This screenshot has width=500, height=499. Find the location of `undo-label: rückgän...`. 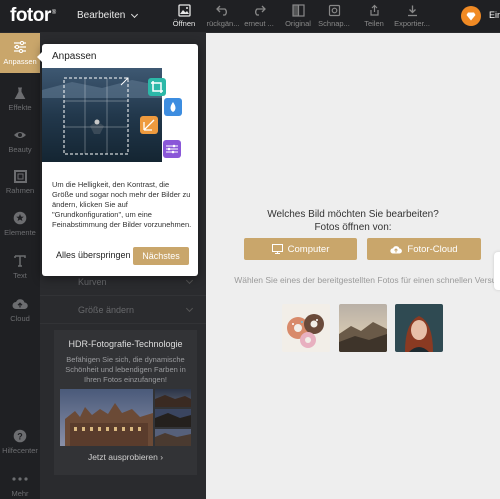

undo-label: rückgän... is located at coordinates (223, 23).